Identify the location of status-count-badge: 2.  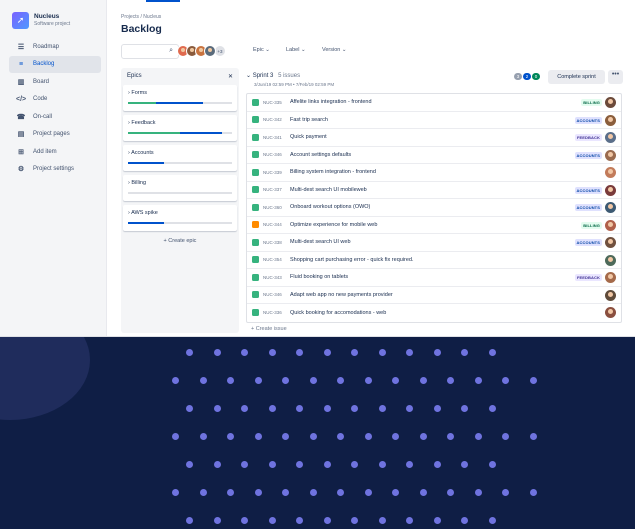
(527, 76).